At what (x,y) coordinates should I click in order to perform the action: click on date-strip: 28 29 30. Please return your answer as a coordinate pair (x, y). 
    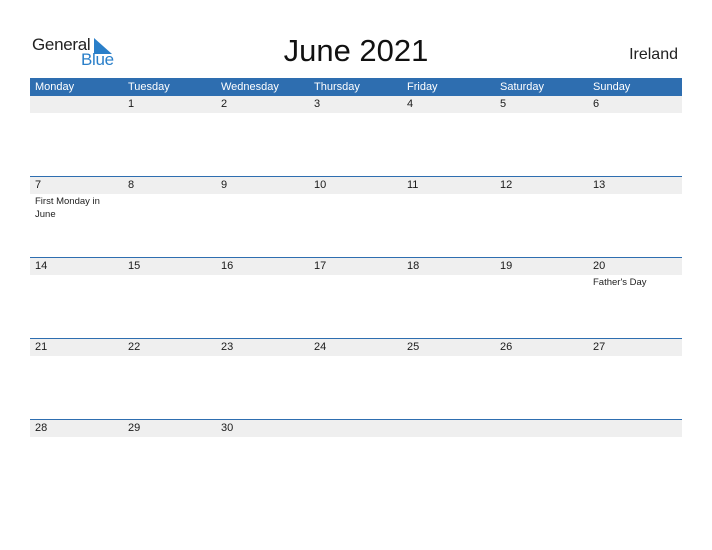
    Looking at the image, I should click on (356, 428).